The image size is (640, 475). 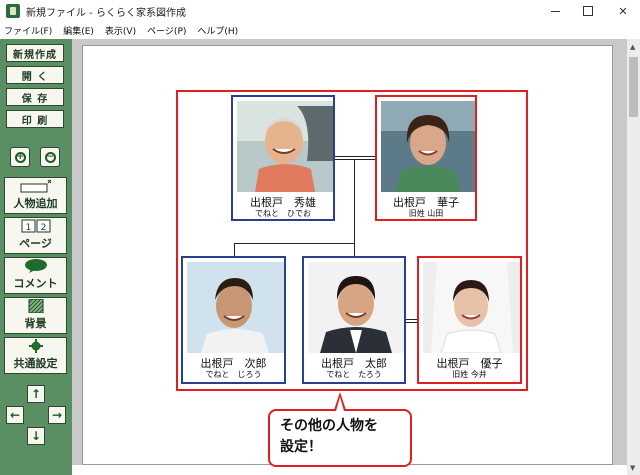 What do you see at coordinates (426, 213) in the screenshot?
I see `person-reading: 旧姓 山田` at bounding box center [426, 213].